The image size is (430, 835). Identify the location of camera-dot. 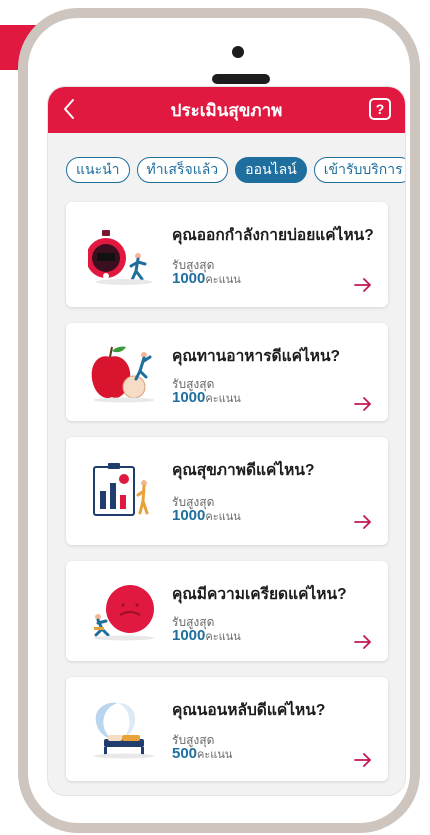
(238, 52).